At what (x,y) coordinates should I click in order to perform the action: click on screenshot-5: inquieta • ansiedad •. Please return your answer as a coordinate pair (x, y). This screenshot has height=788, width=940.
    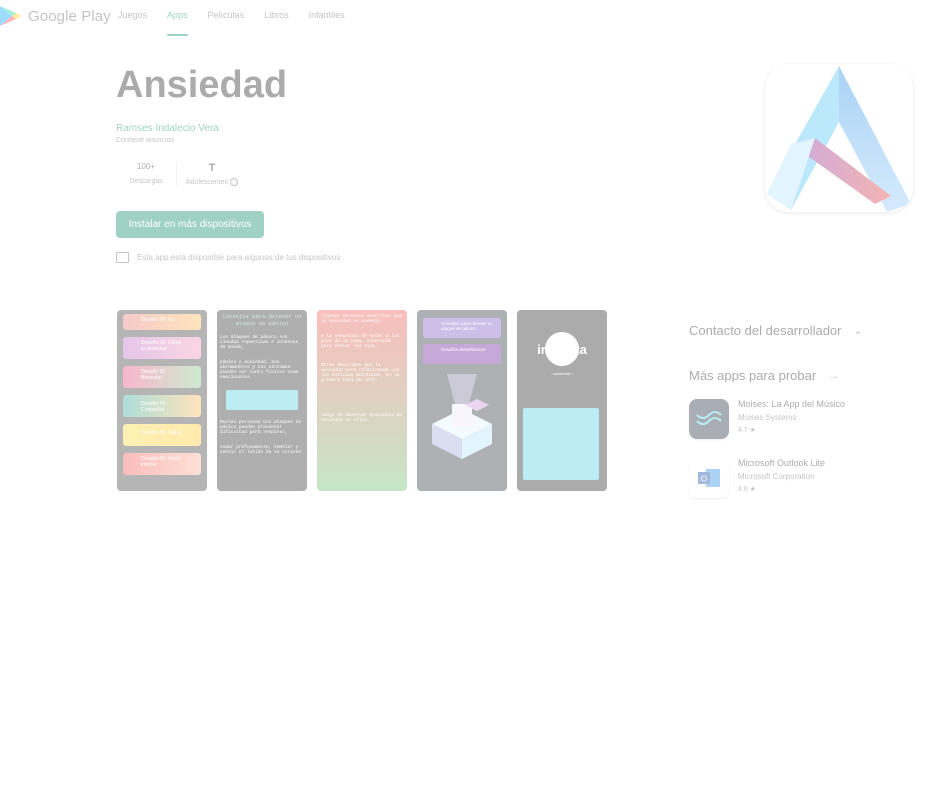
    Looking at the image, I should click on (562, 400).